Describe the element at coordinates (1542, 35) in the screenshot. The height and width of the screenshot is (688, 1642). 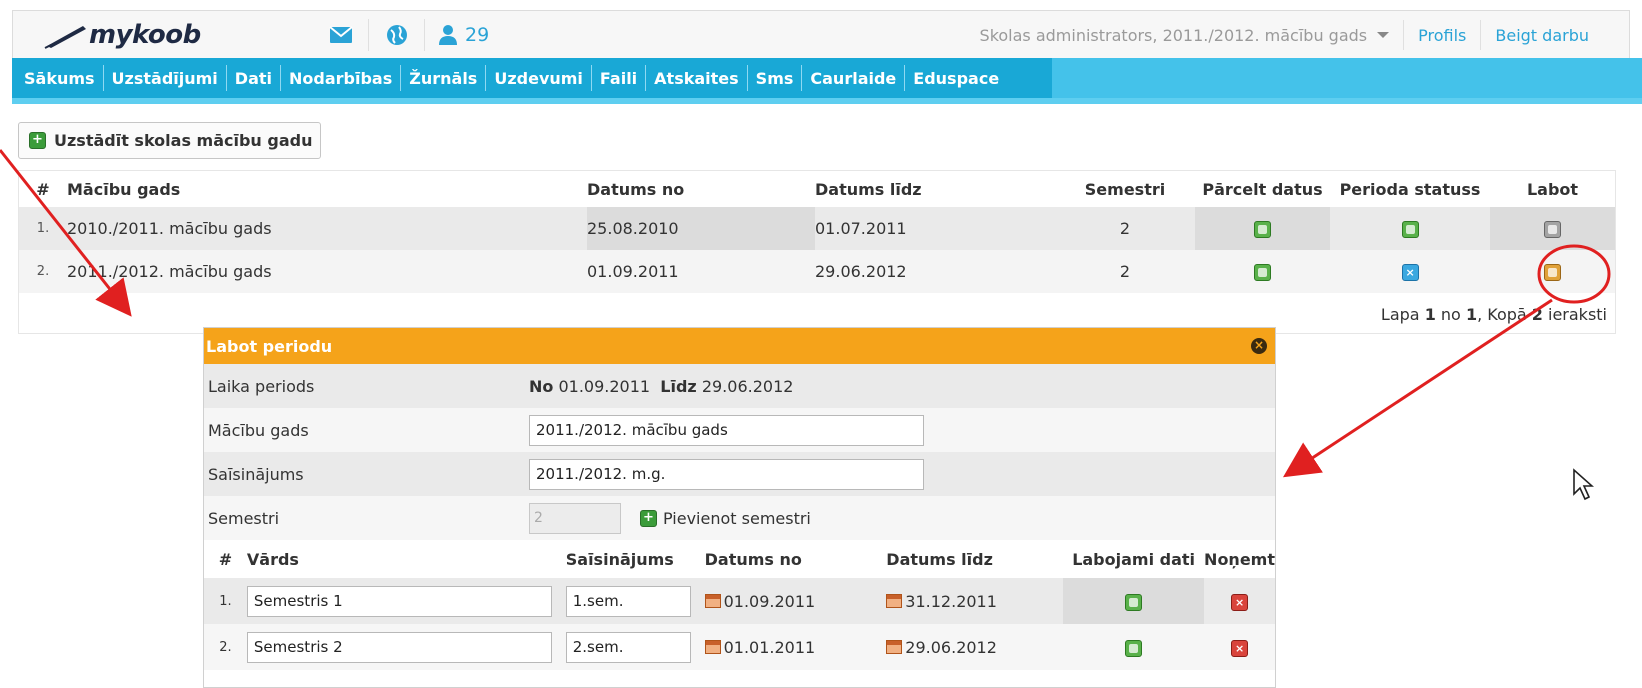
I see `logout-link: Beigt darbu` at that location.